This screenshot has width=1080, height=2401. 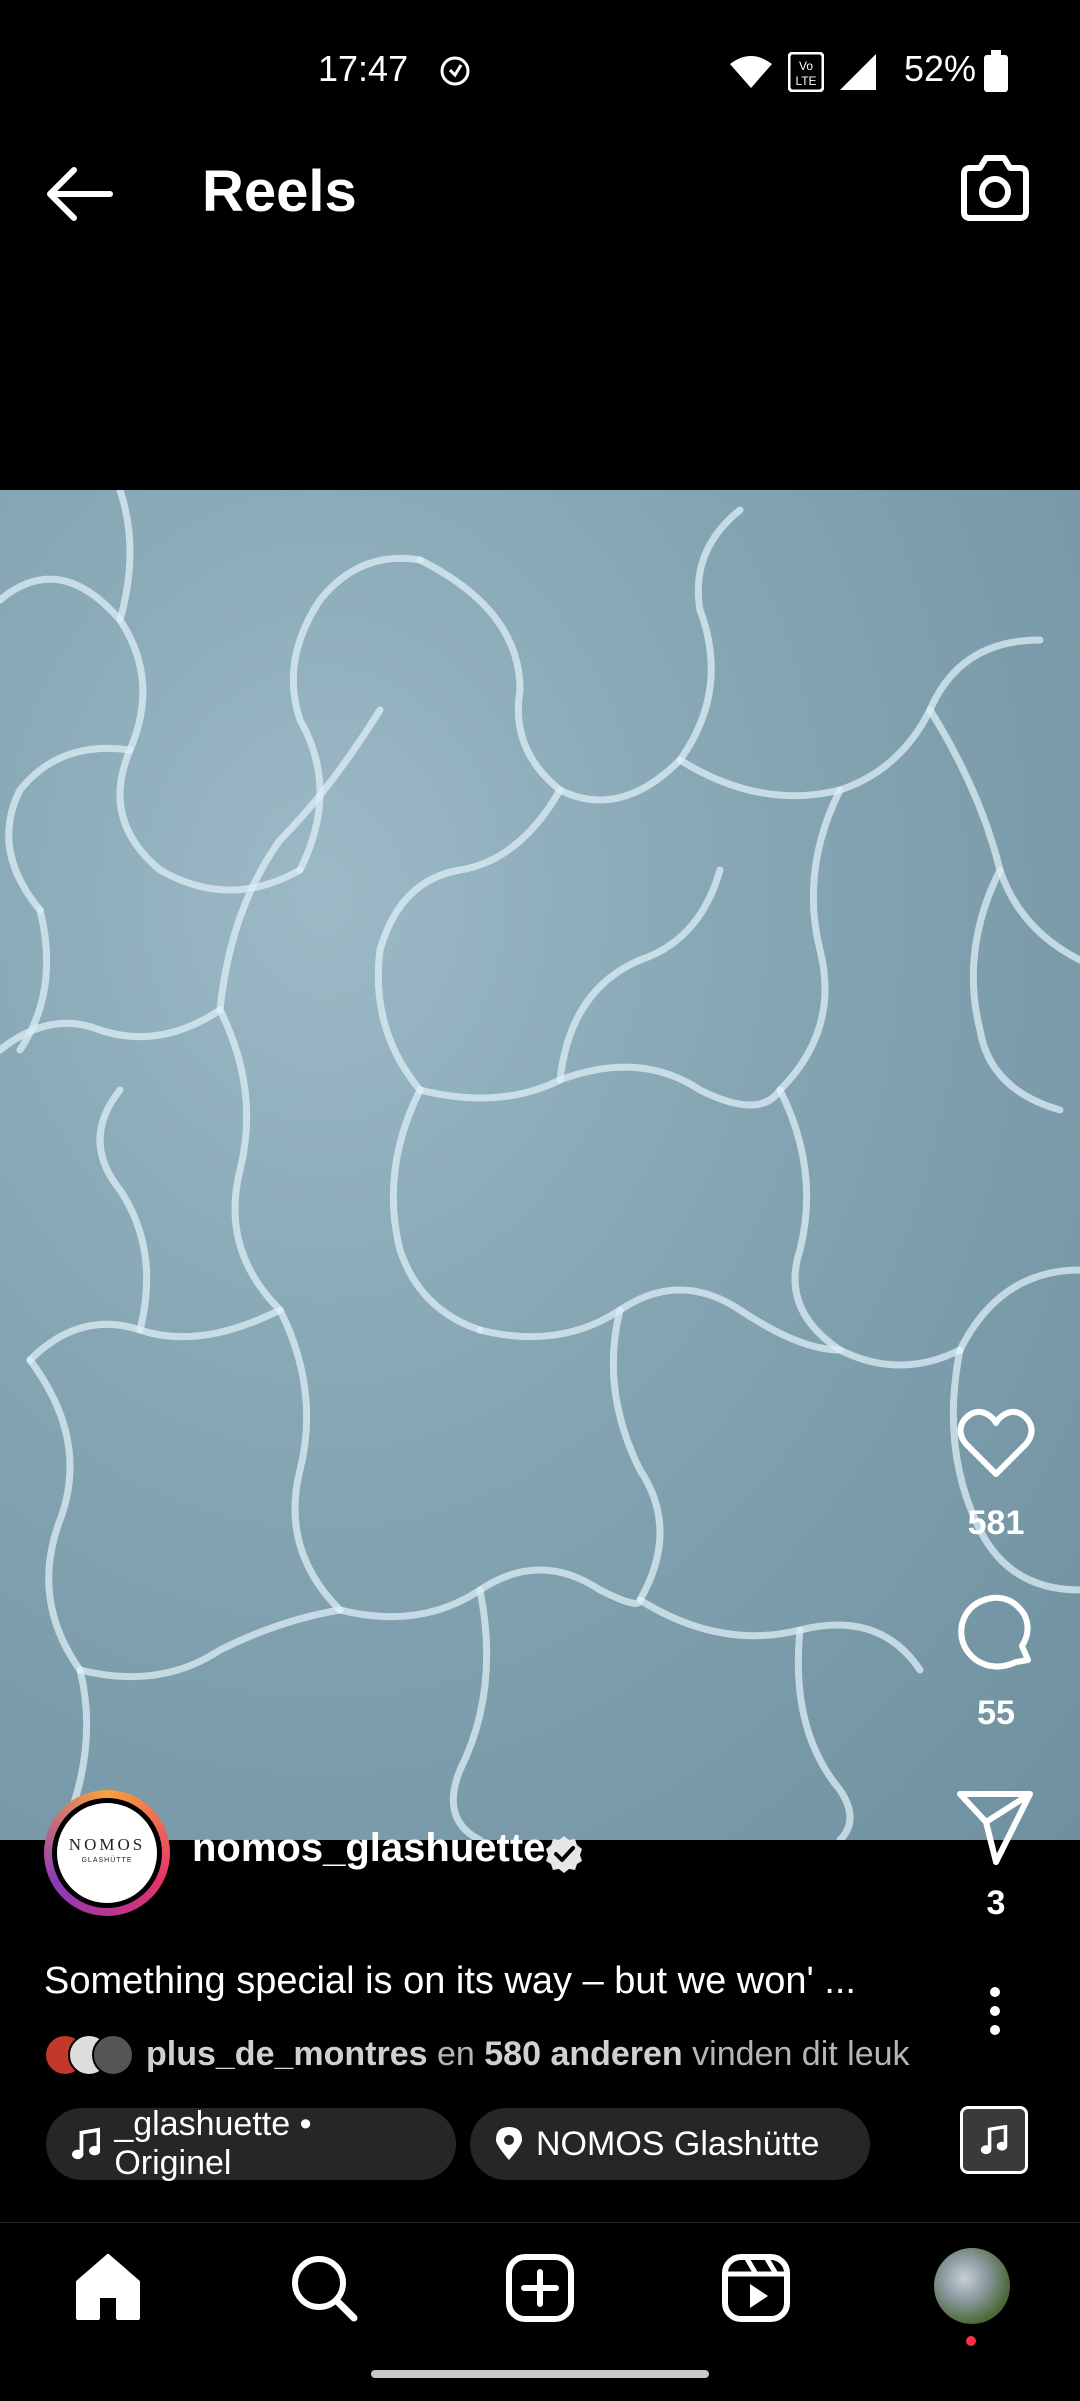 I want to click on volte-icon: Vo LTE, so click(x=806, y=72).